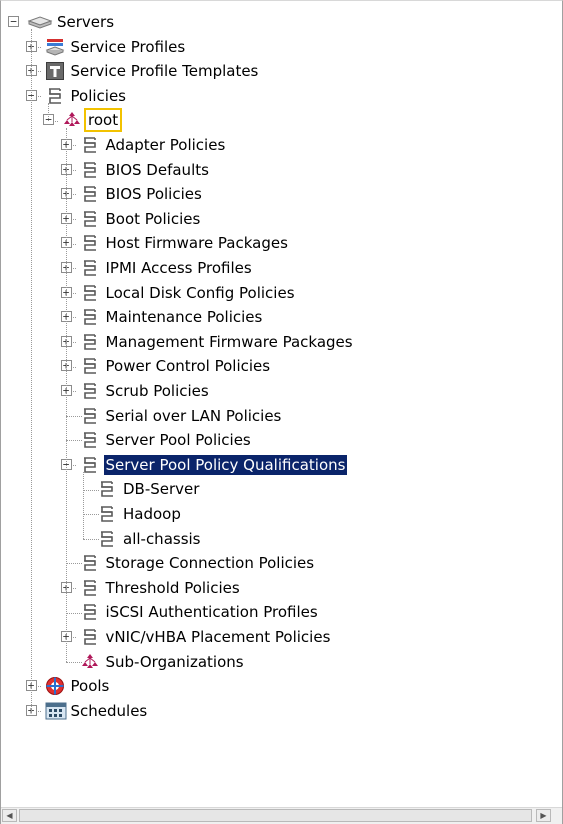 This screenshot has width=563, height=824. What do you see at coordinates (98, 96) in the screenshot?
I see `tree-node-label: Policies` at bounding box center [98, 96].